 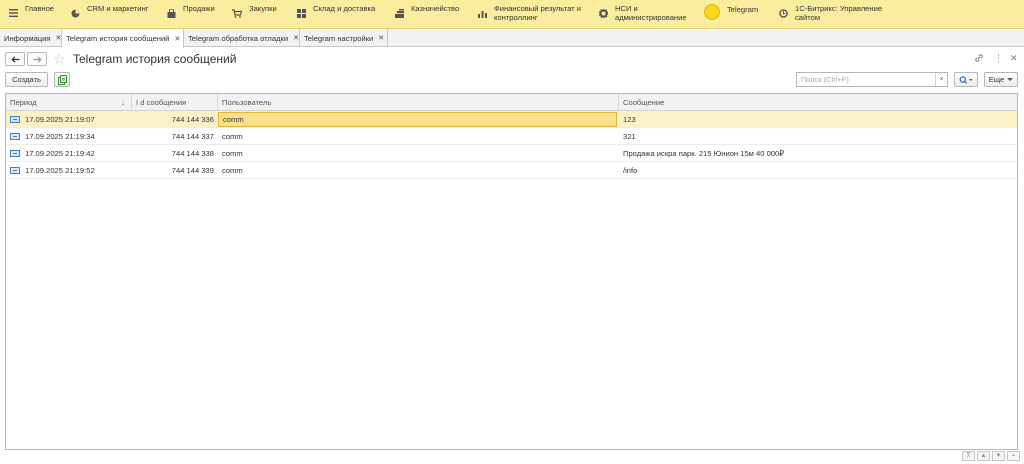 I want to click on tab-information: Информация ✕, so click(x=31, y=38).